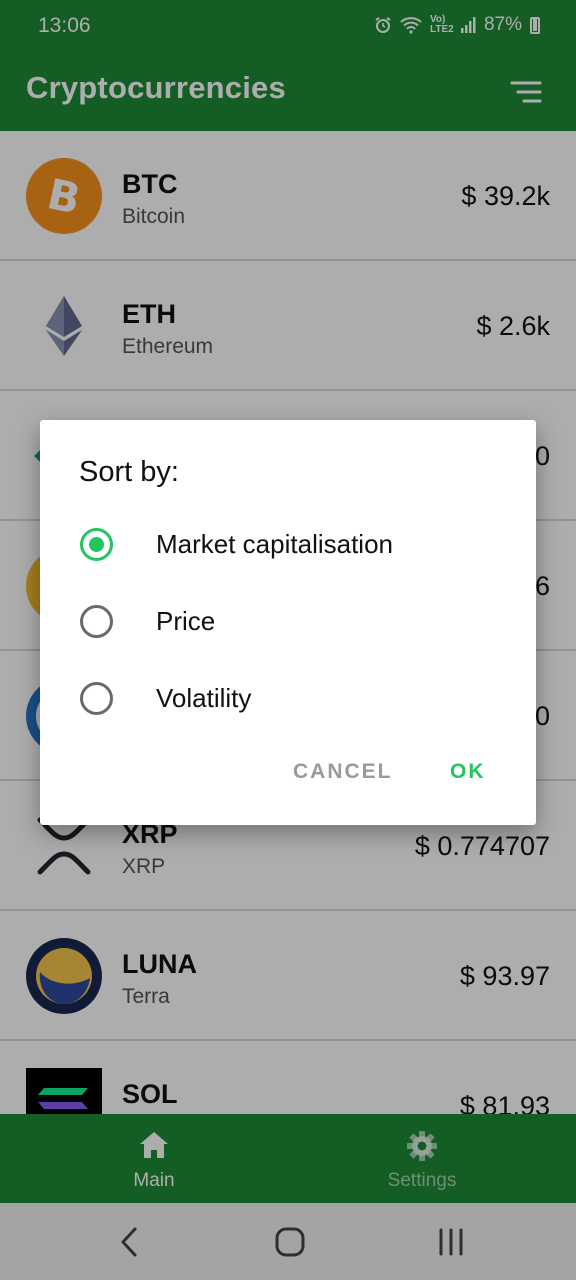 The width and height of the screenshot is (576, 1280). I want to click on sort-option-market-cap: Market capitalisation, so click(288, 544).